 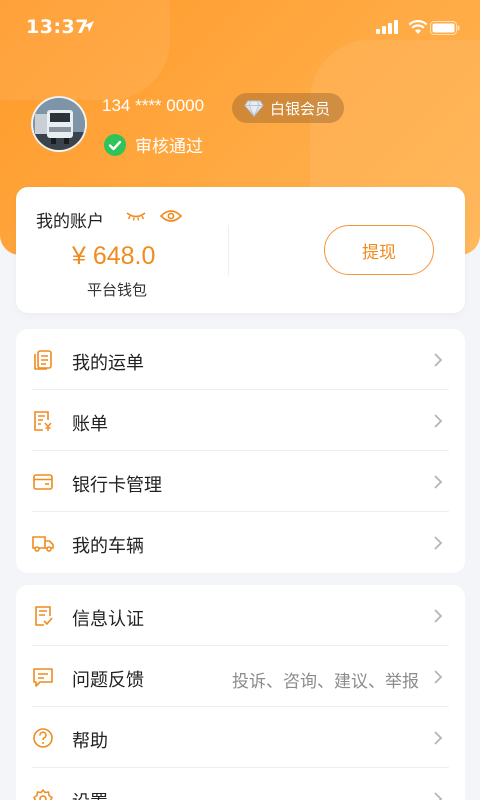 I want to click on cellular-signal-icon, so click(x=387, y=27).